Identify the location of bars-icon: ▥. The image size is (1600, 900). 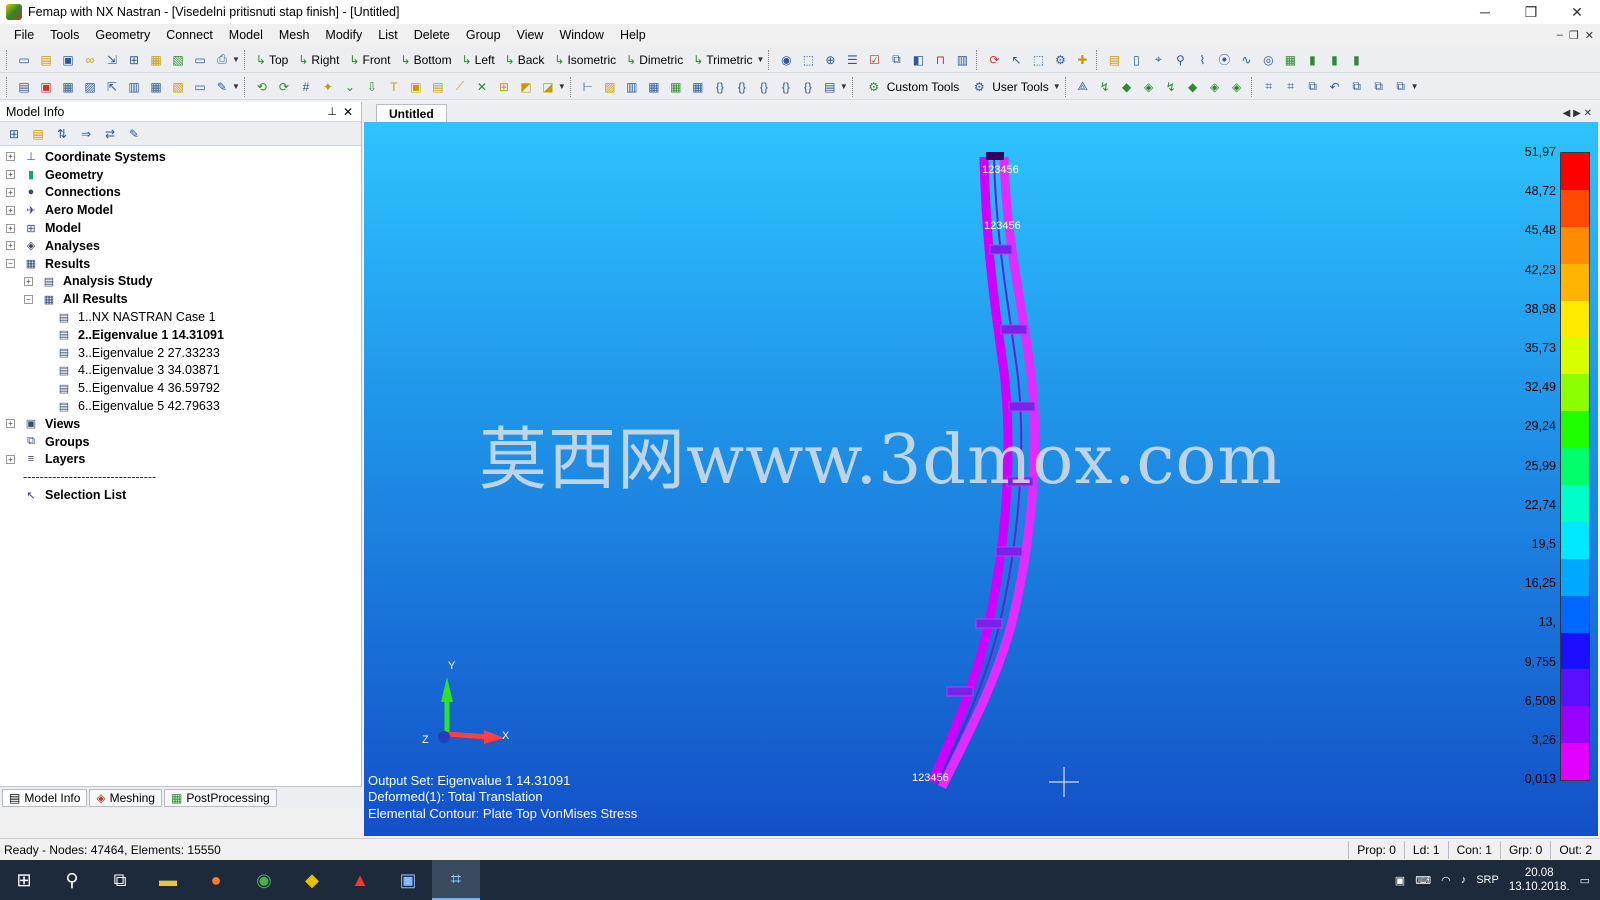
(632, 87).